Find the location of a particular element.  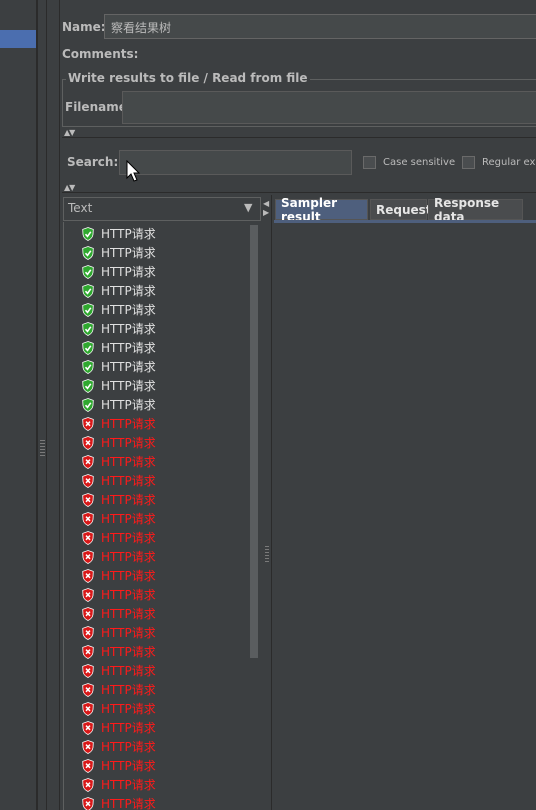

filename-field is located at coordinates (329, 107).